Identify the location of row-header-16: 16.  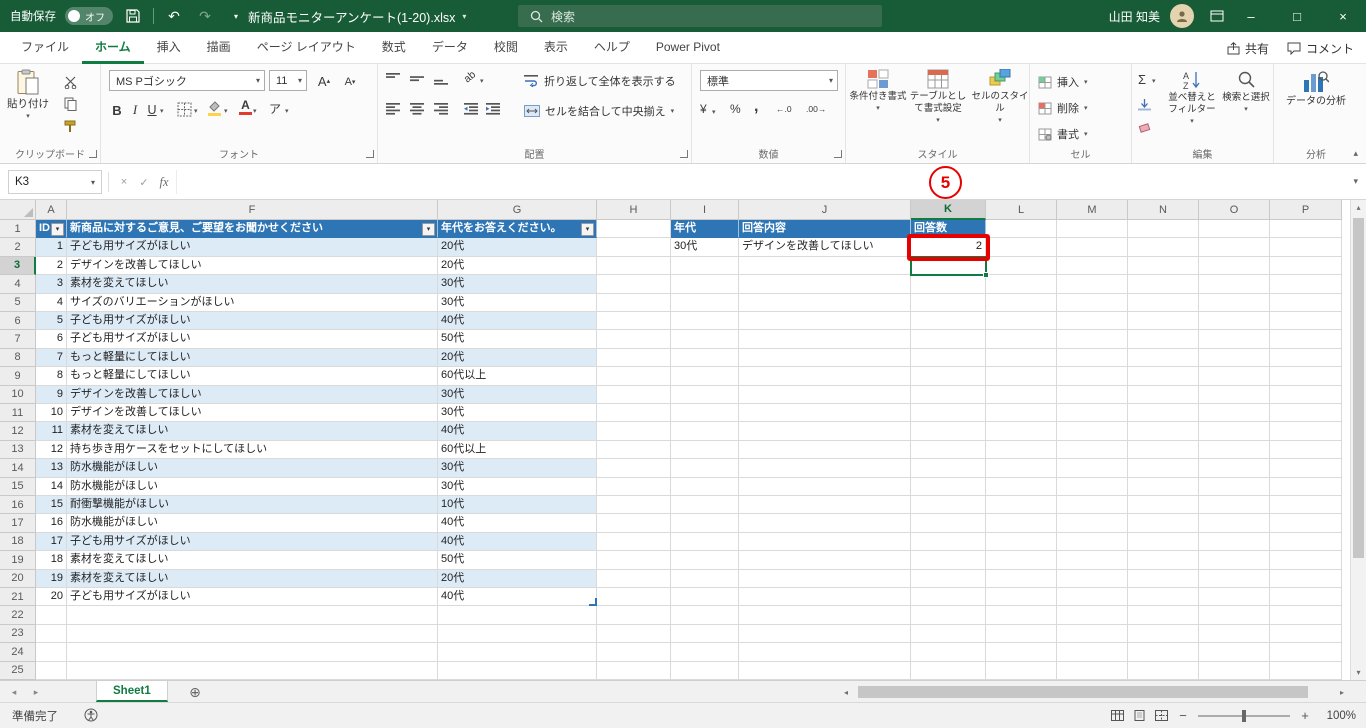
(18, 505).